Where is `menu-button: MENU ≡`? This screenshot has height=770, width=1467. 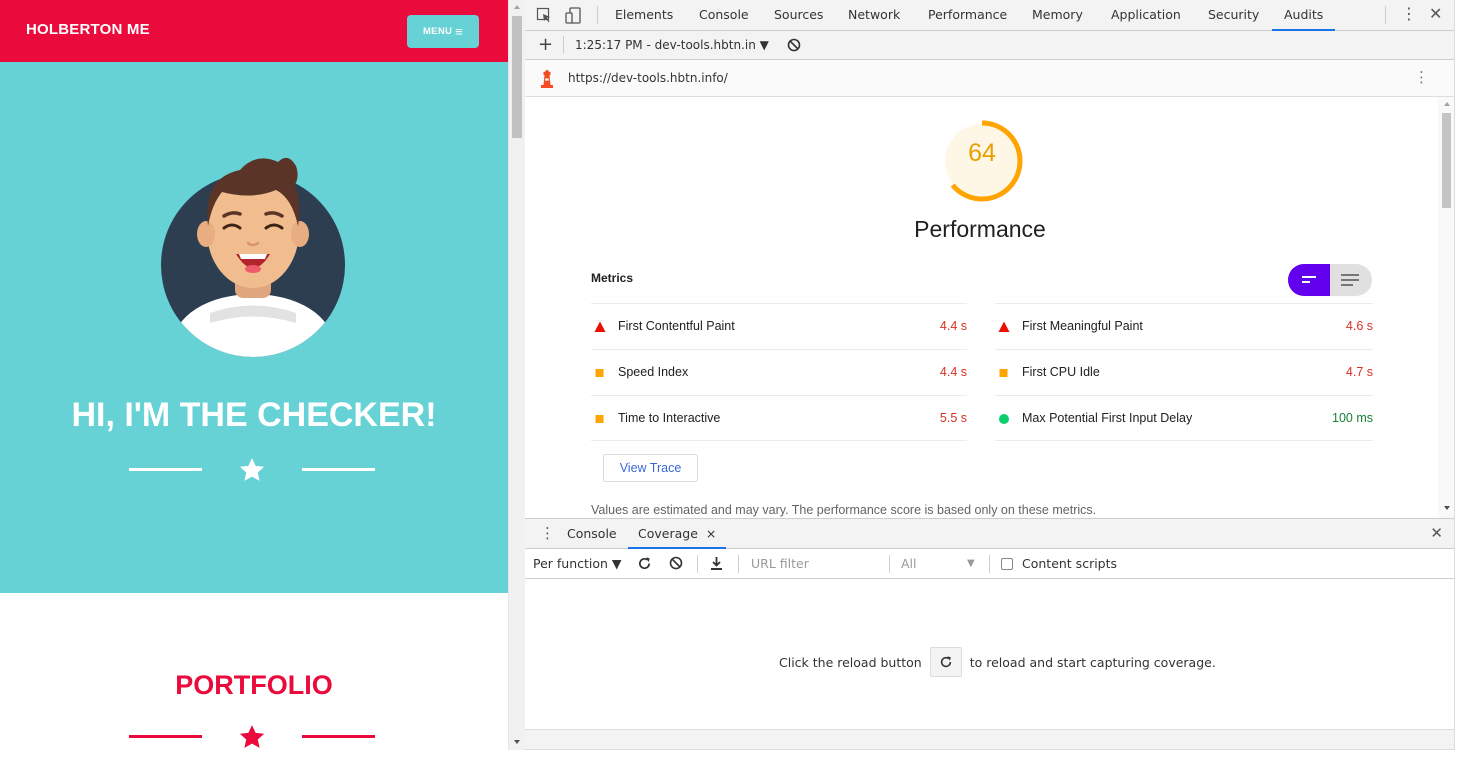
menu-button: MENU ≡ is located at coordinates (443, 31).